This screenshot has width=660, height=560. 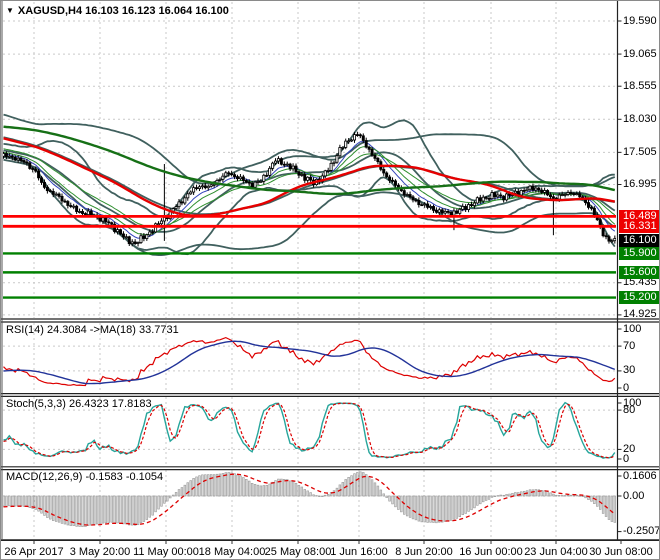 I want to click on date-tick-label: 8 Jun 20:00, so click(x=424, y=552).